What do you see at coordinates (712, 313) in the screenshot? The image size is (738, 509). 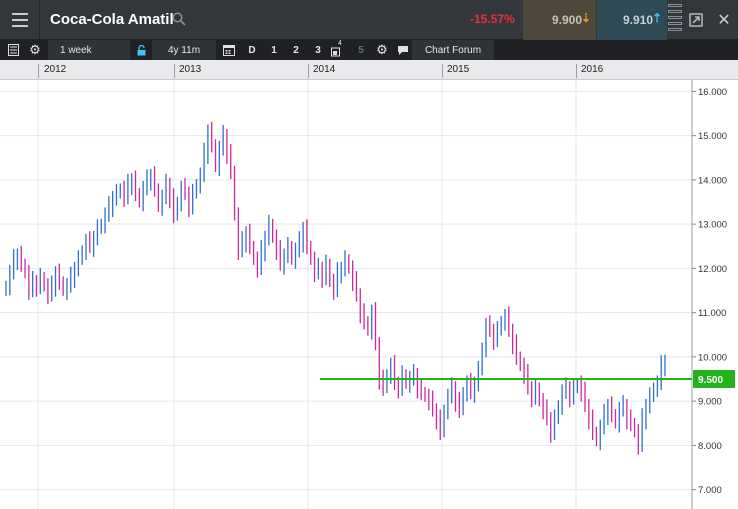 I see `y-tick-label: 11.000` at bounding box center [712, 313].